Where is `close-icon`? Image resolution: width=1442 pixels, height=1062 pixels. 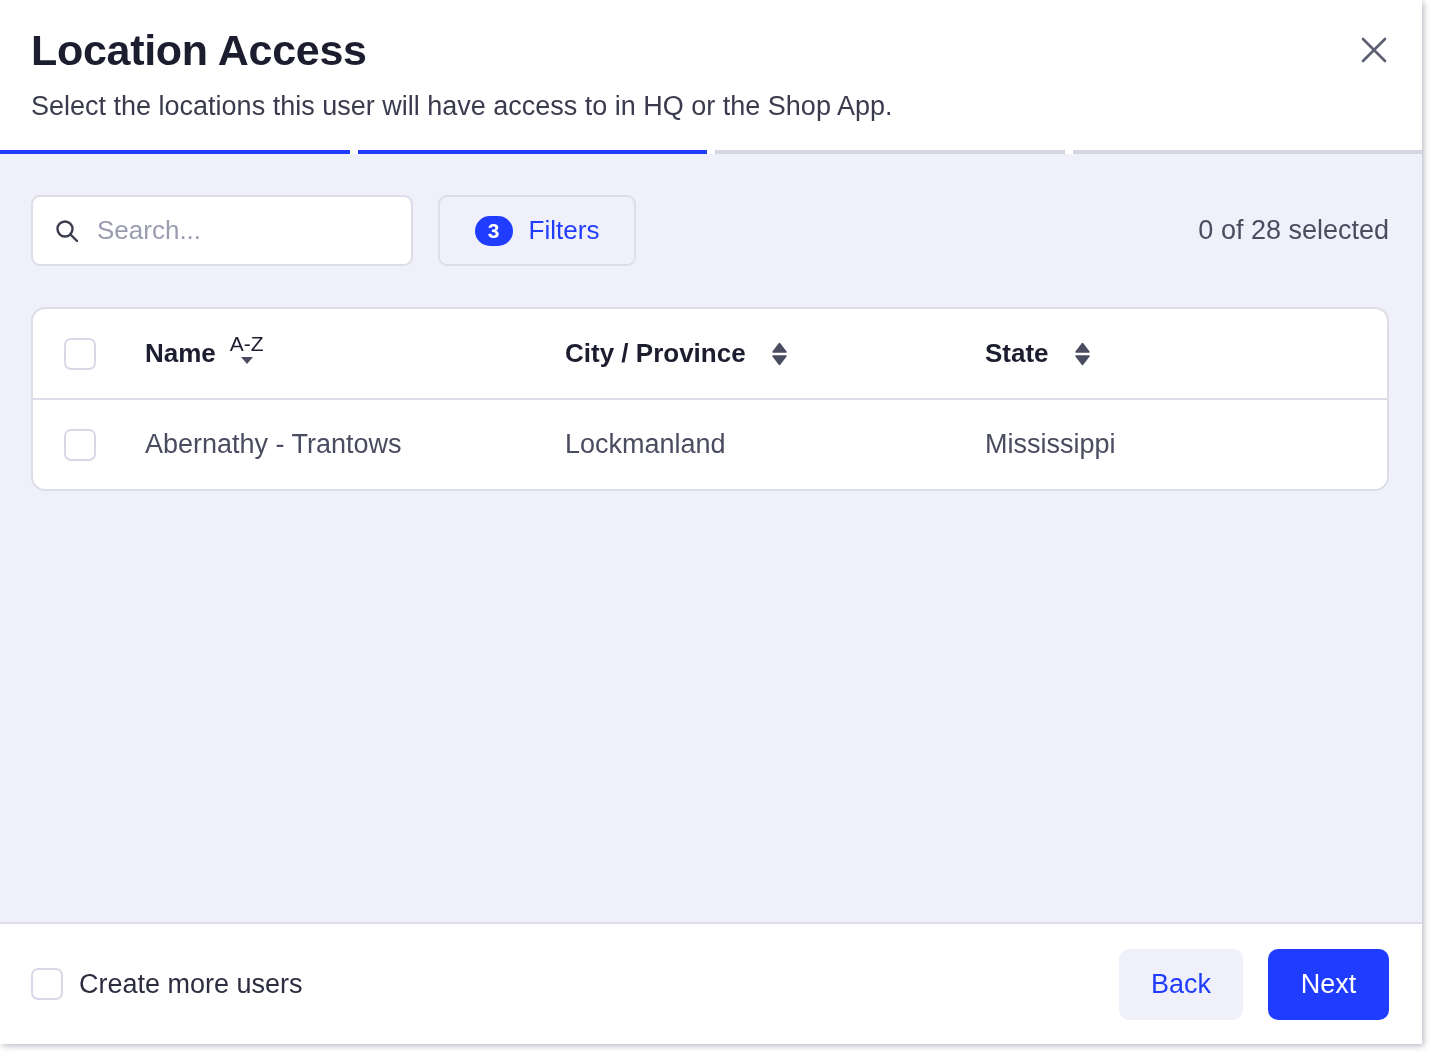
close-icon is located at coordinates (1374, 50).